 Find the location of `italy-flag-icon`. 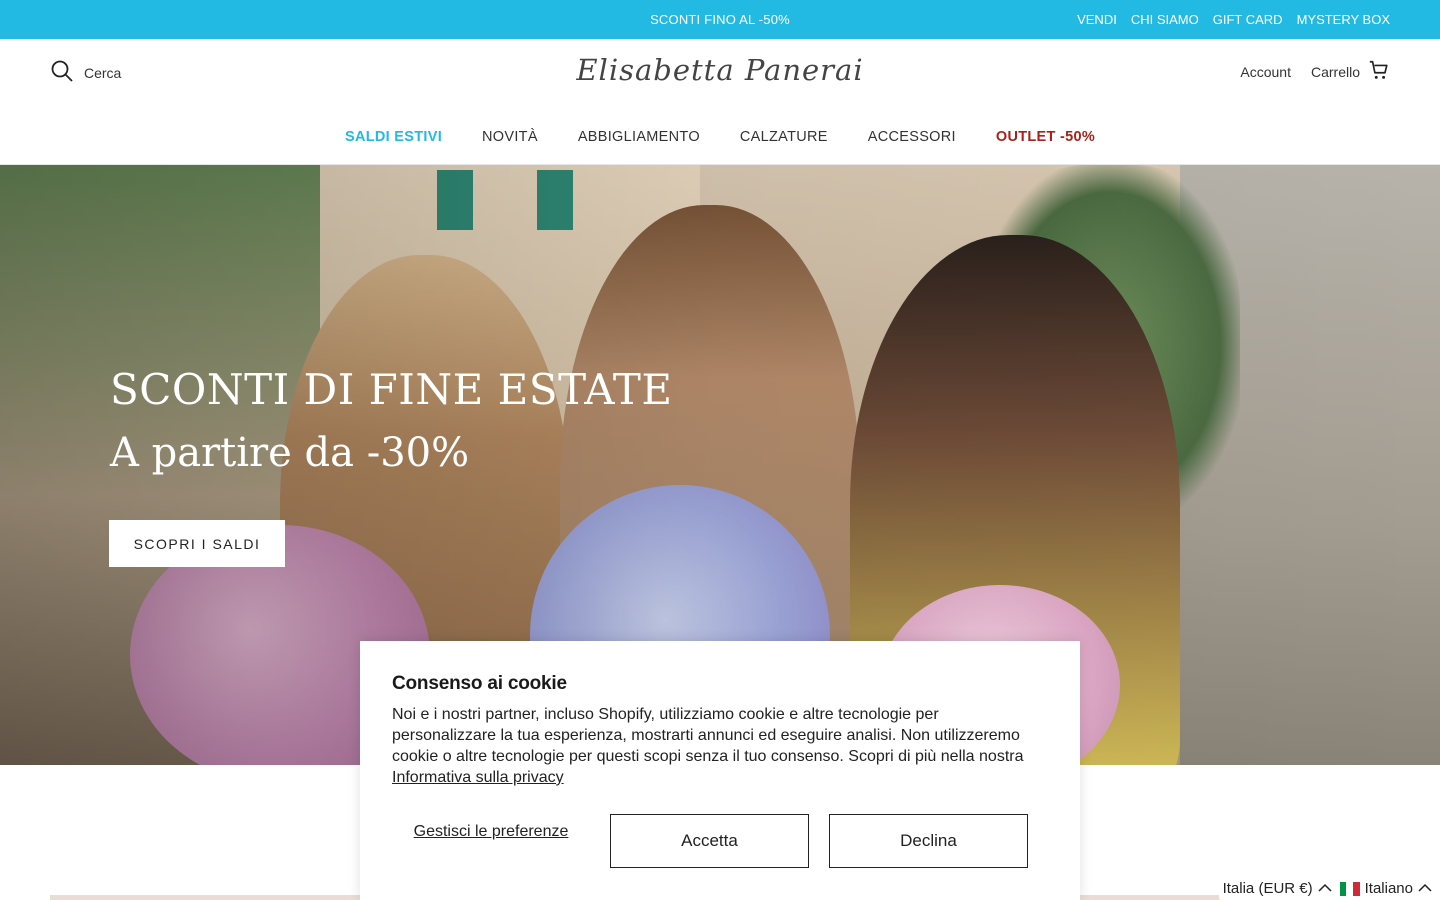

italy-flag-icon is located at coordinates (1349, 888).